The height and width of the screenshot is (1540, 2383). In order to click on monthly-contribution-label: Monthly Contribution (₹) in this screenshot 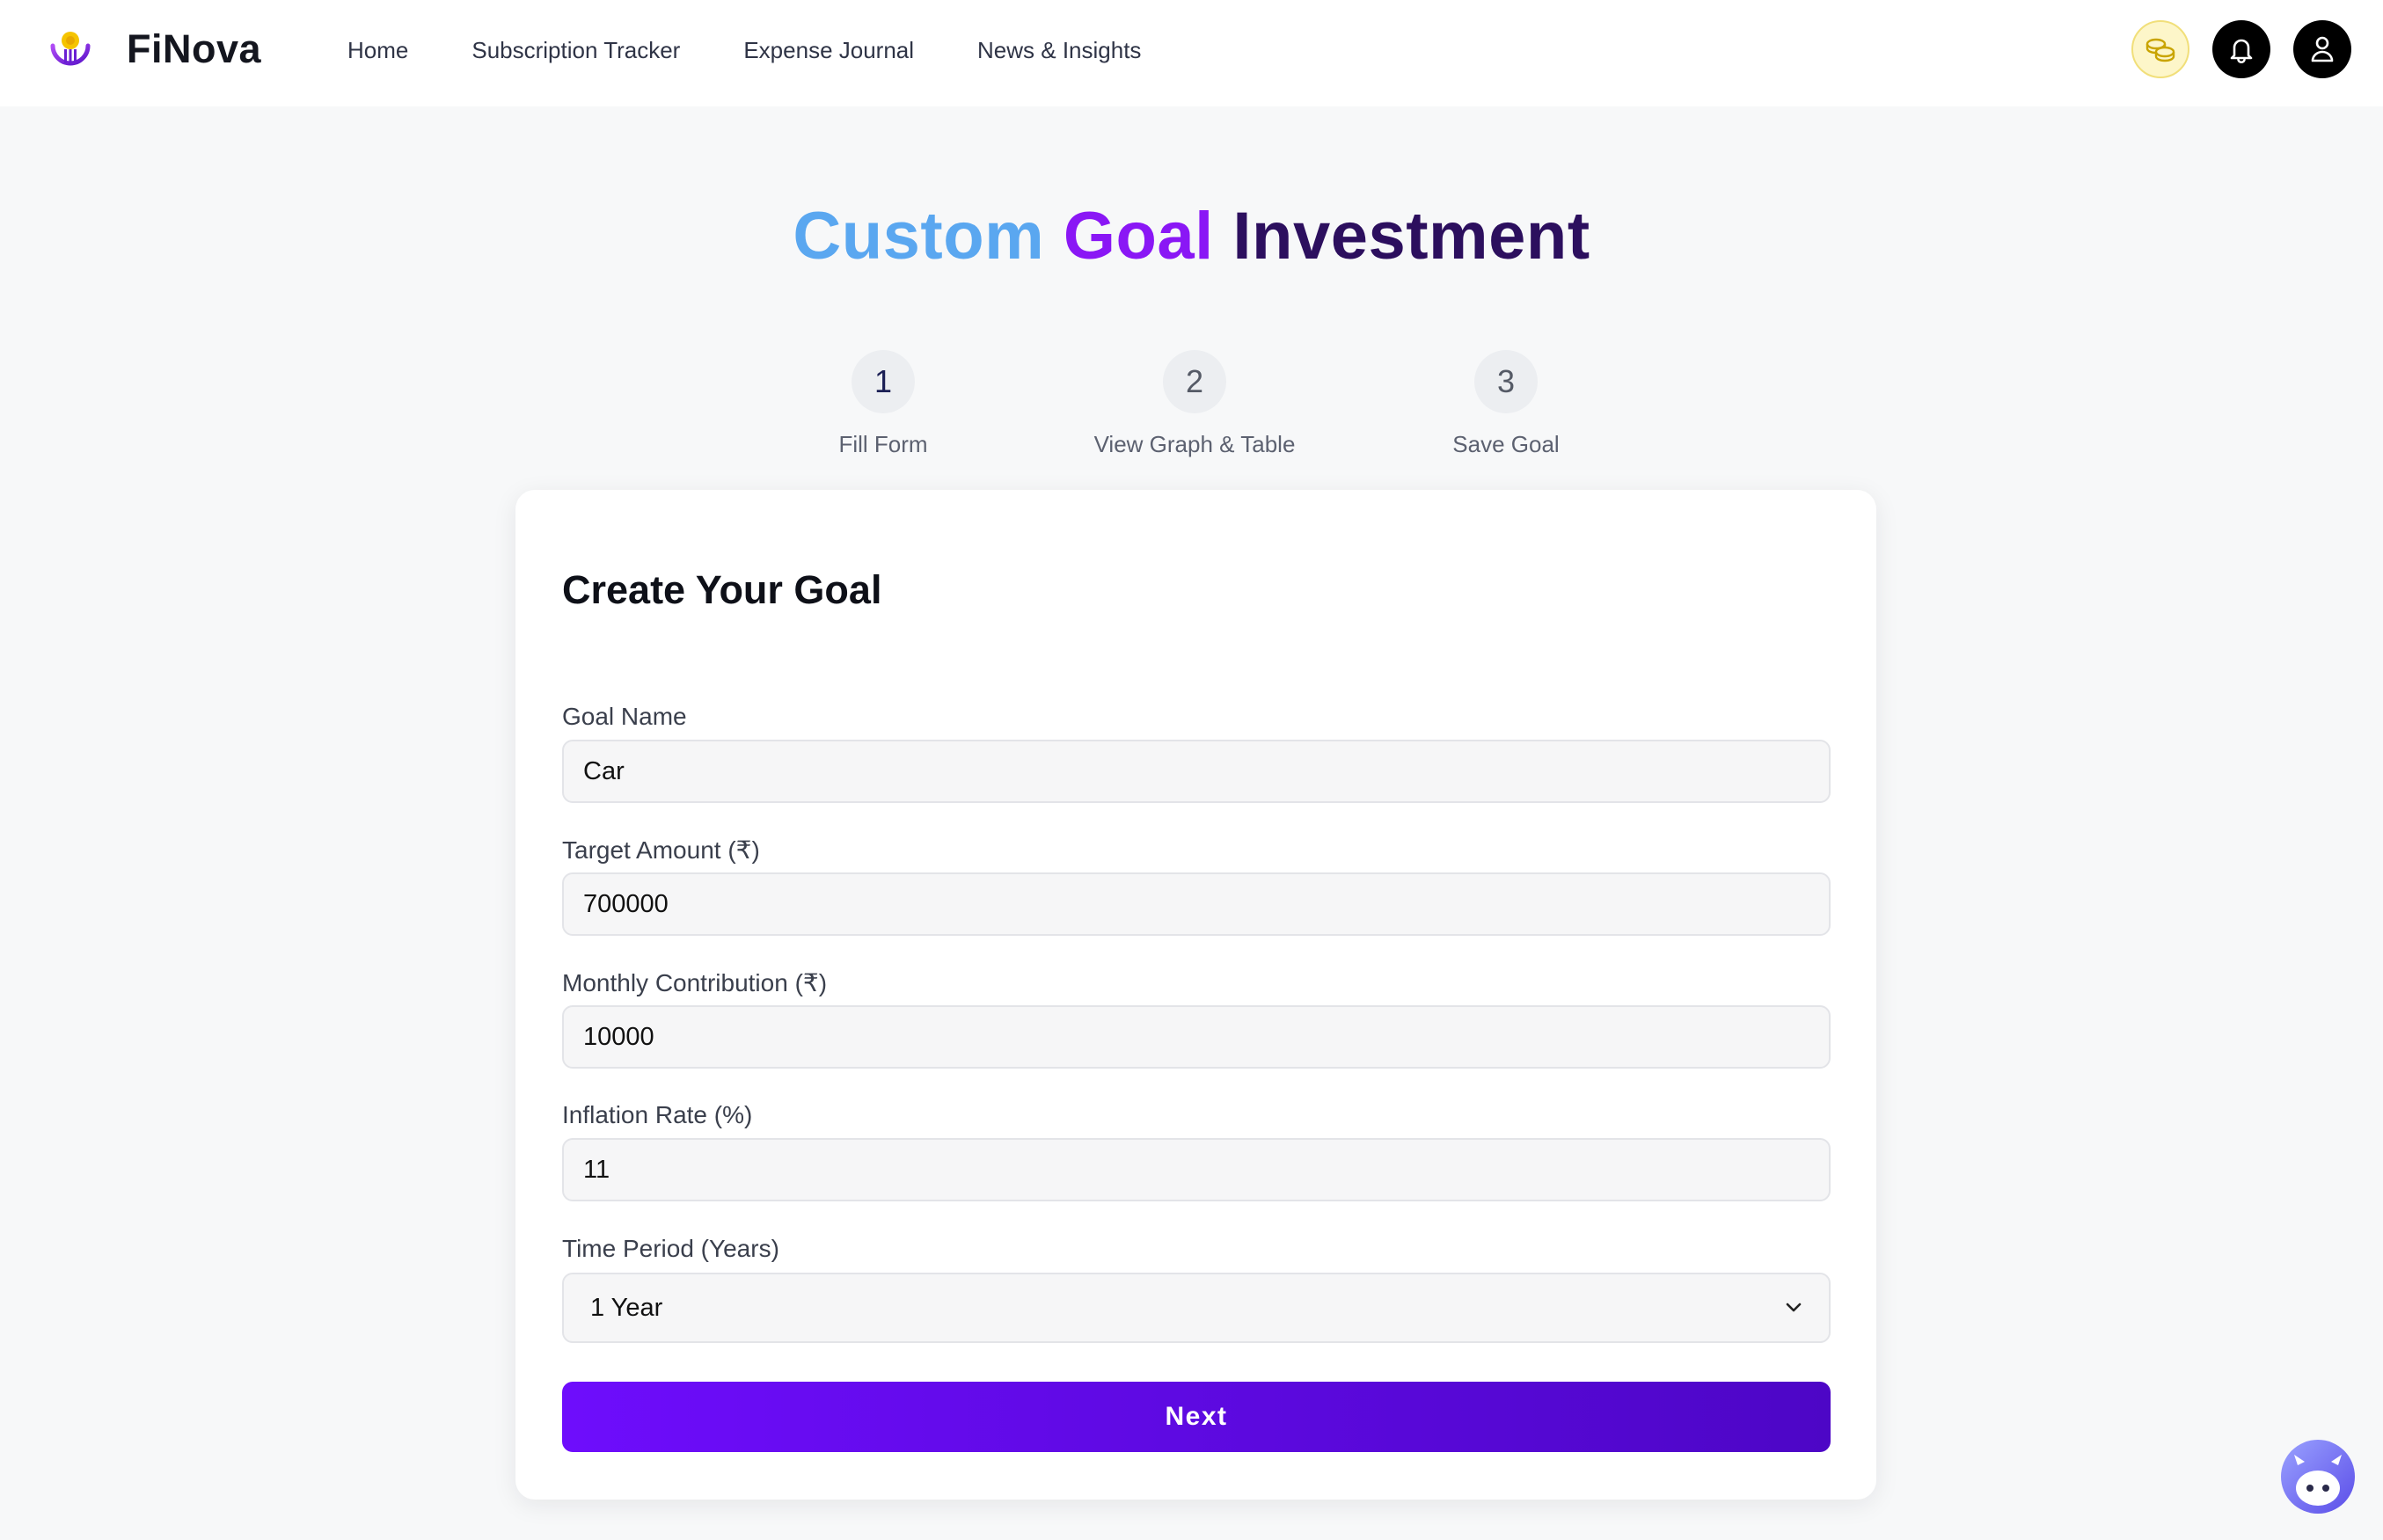, I will do `click(695, 982)`.